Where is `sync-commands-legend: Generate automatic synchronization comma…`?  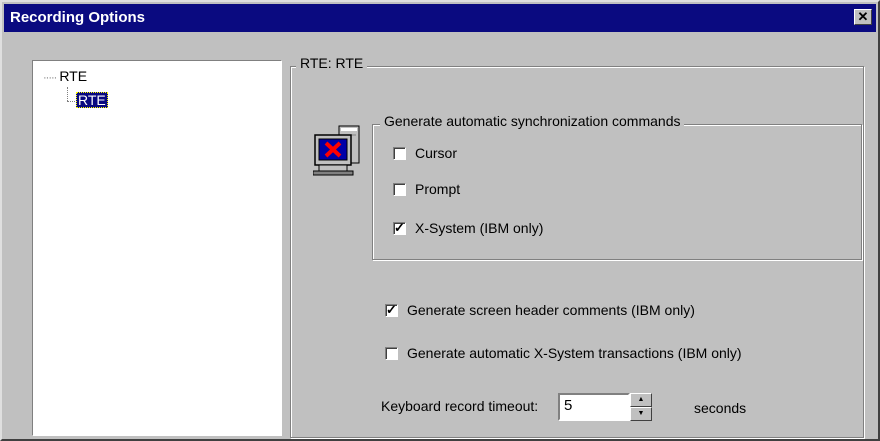 sync-commands-legend: Generate automatic synchronization comma… is located at coordinates (532, 121).